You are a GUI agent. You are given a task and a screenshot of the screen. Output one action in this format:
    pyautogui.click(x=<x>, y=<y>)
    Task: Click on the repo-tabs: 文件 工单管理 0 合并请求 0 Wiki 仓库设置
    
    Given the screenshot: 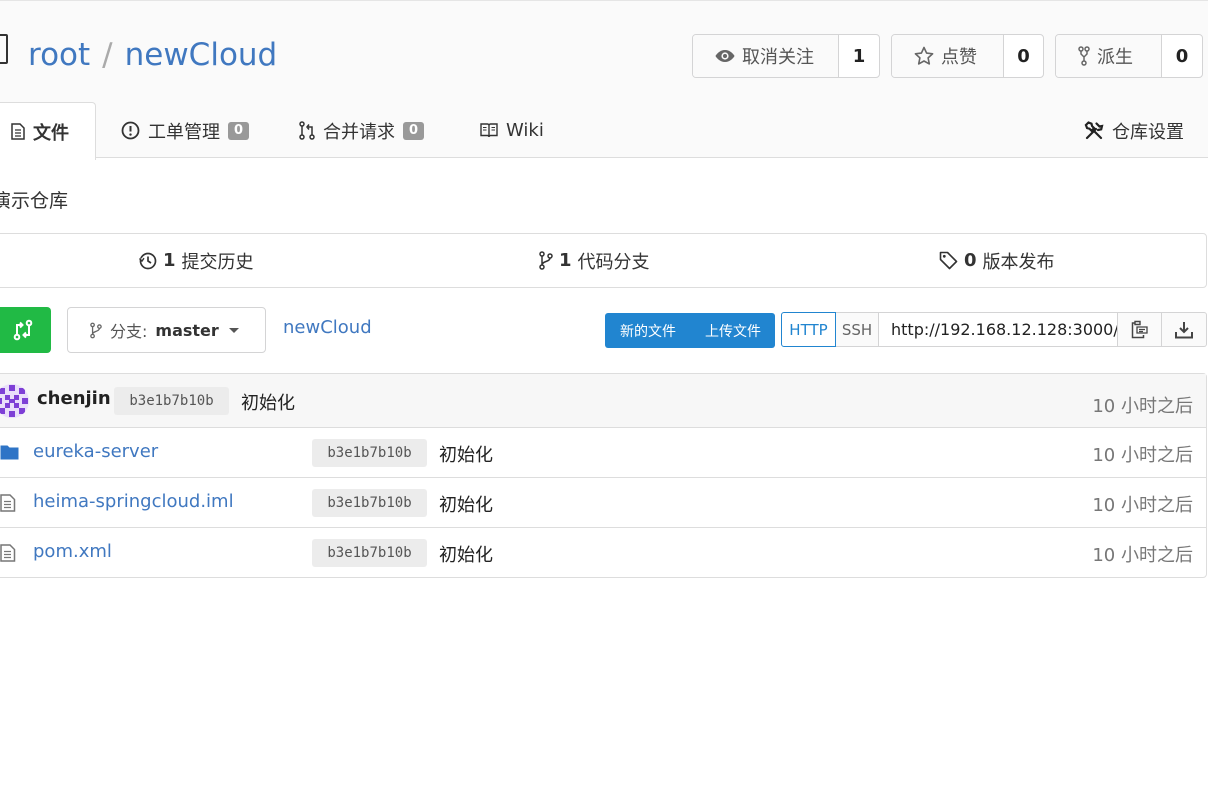 What is the action you would take?
    pyautogui.click(x=604, y=131)
    